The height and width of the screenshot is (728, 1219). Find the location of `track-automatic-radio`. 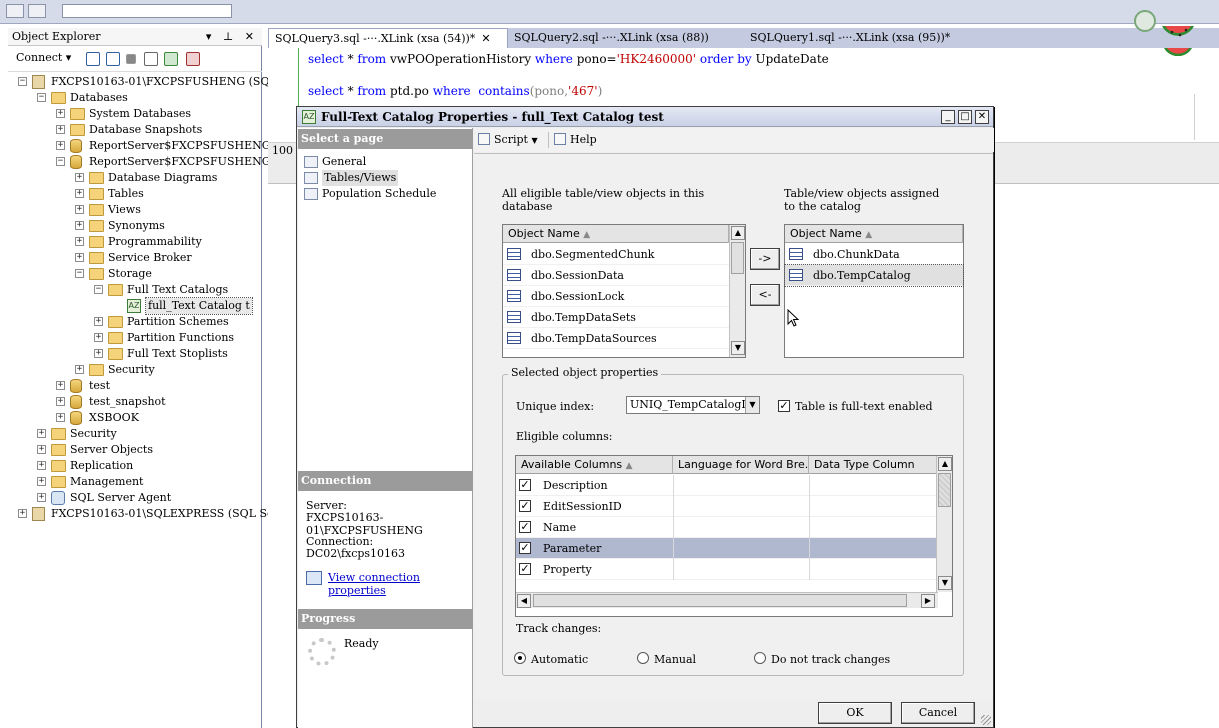

track-automatic-radio is located at coordinates (520, 658).